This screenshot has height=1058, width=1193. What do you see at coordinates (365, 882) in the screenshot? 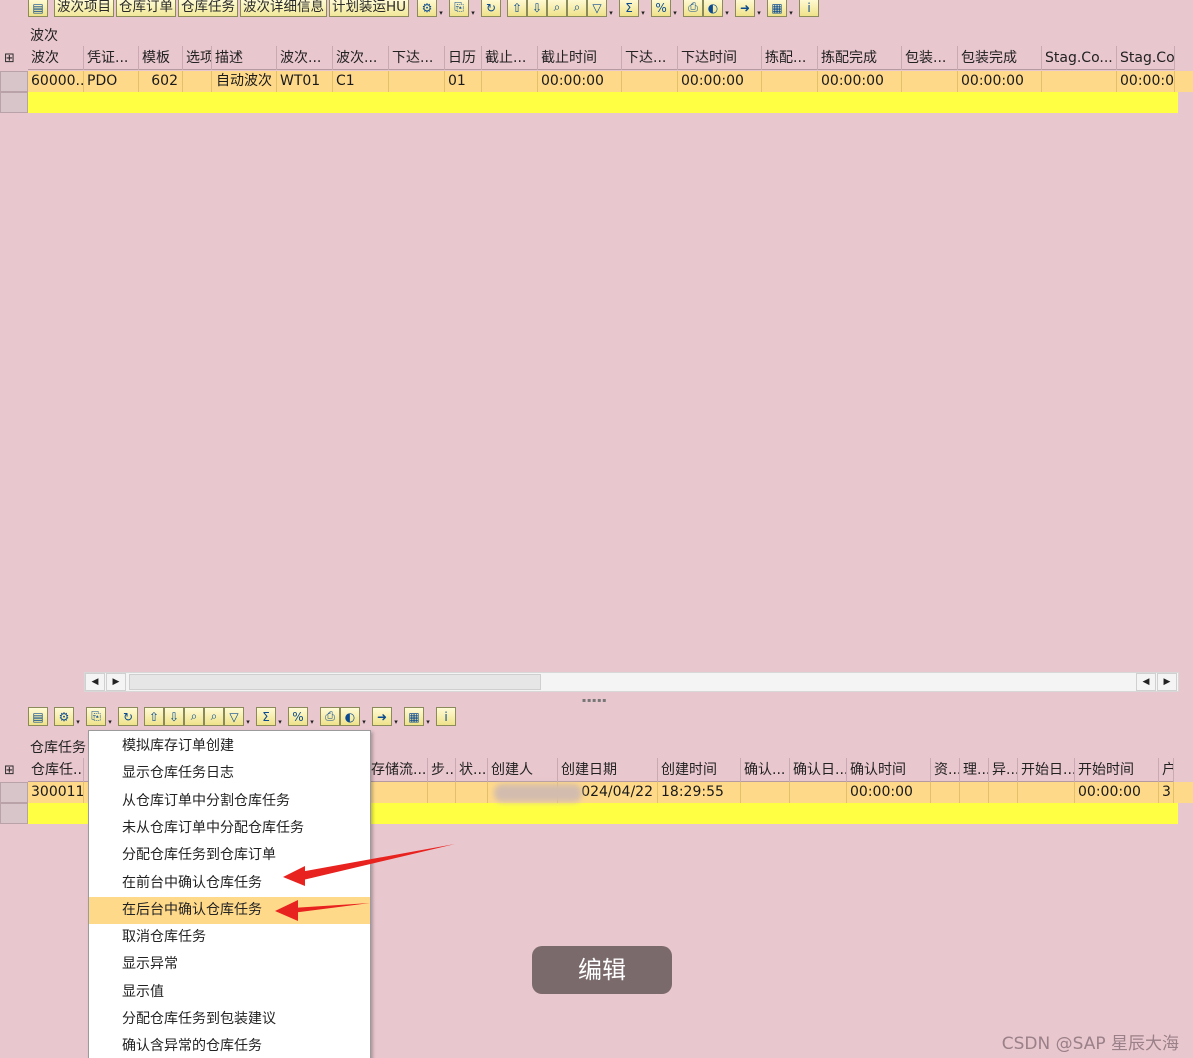
I see `annotation-arrows` at bounding box center [365, 882].